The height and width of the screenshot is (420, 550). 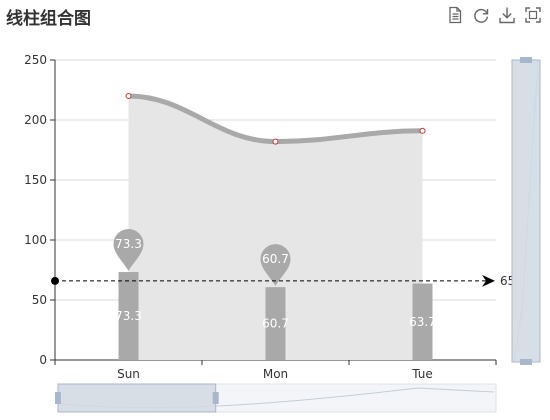 I want to click on vertical-zoom-handle-top, so click(x=526, y=60).